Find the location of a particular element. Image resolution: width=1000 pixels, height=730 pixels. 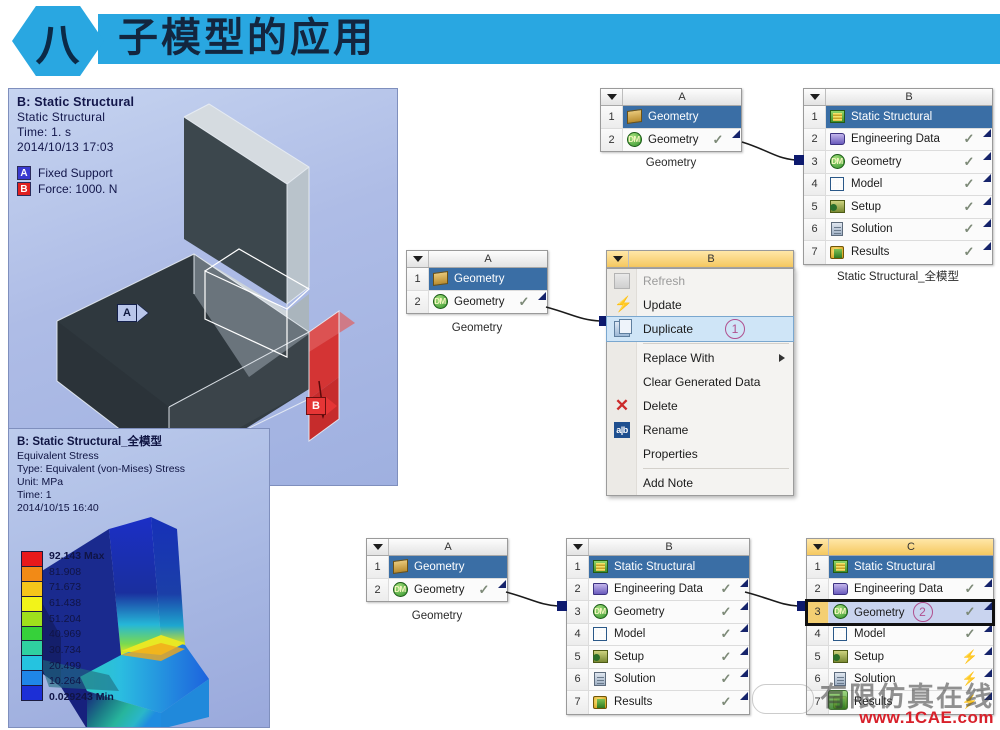

design-modeler-icon: DM is located at coordinates (840, 612).